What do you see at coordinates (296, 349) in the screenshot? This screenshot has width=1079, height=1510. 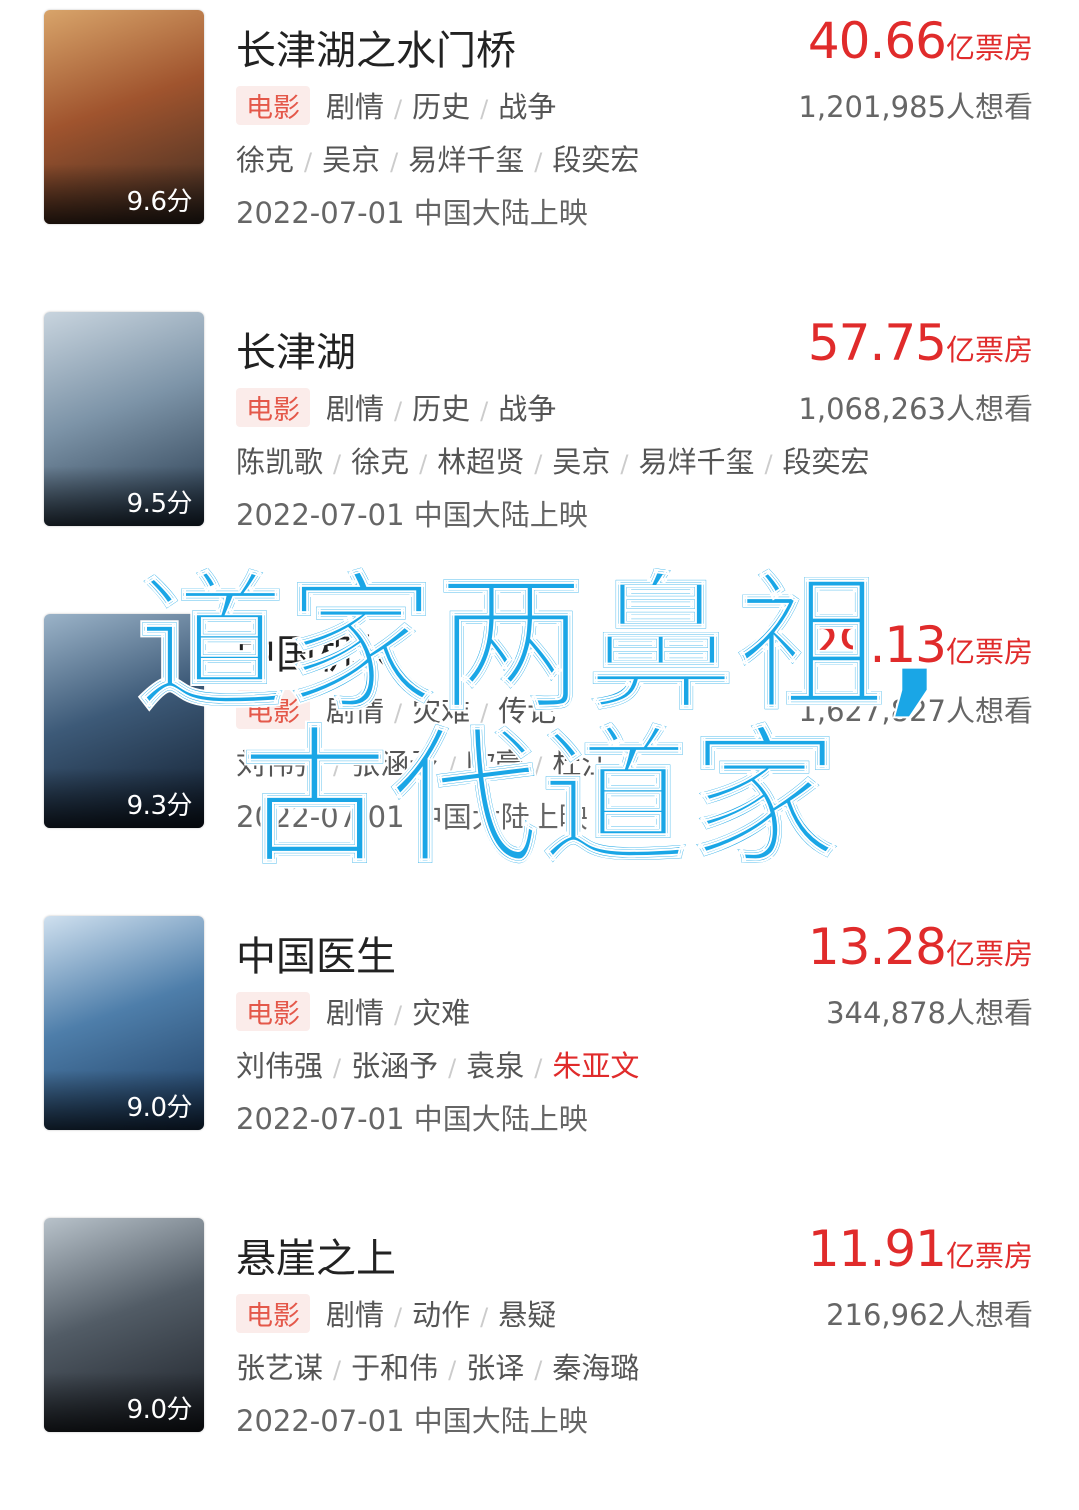 I see `movie-title: 长津湖` at bounding box center [296, 349].